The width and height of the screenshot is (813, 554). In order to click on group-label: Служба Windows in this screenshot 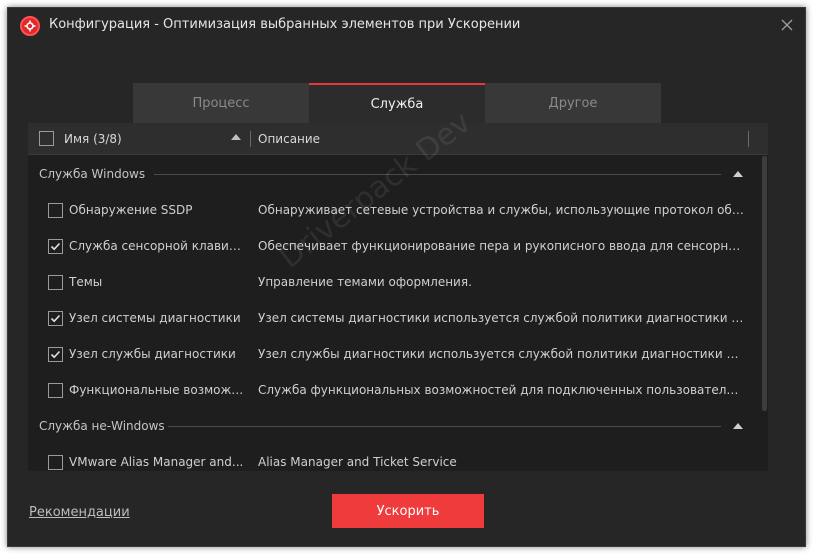, I will do `click(92, 174)`.